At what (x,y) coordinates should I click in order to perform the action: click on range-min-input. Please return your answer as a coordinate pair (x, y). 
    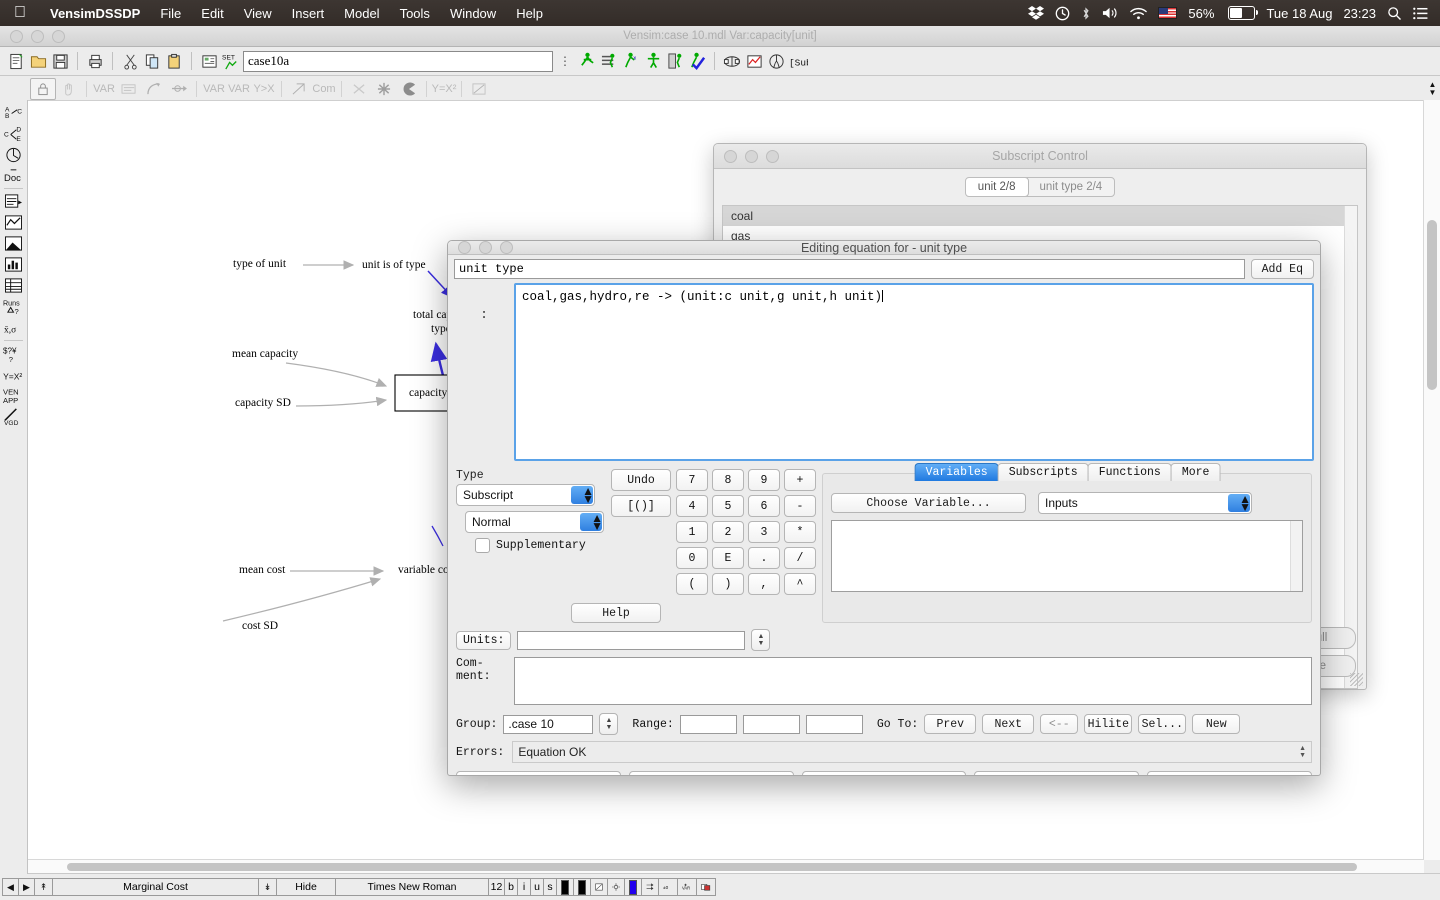
    Looking at the image, I should click on (708, 724).